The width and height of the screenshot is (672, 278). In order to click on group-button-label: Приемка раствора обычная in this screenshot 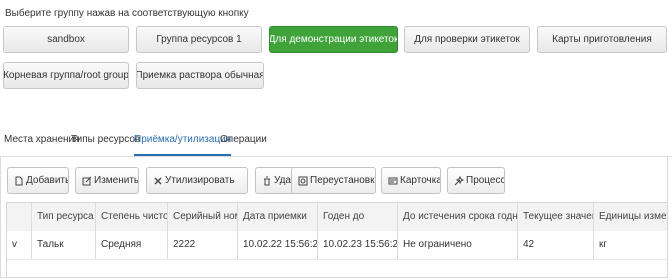, I will do `click(200, 75)`.